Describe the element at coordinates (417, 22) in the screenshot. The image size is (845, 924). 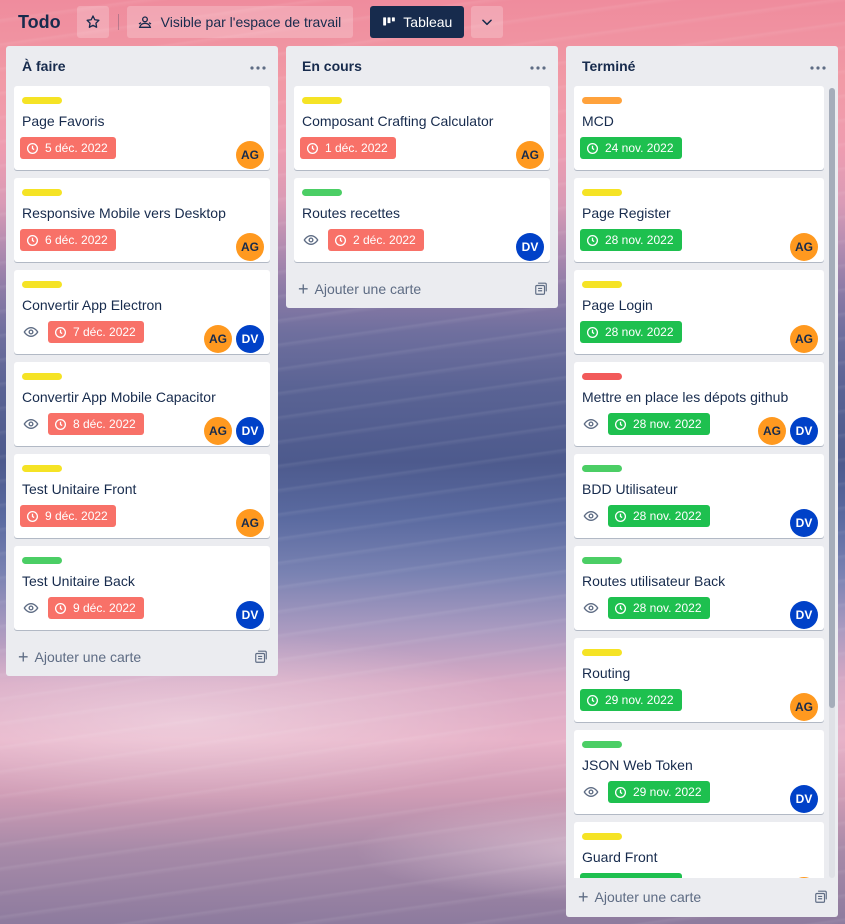
I see `board-view-button: Tableau` at that location.